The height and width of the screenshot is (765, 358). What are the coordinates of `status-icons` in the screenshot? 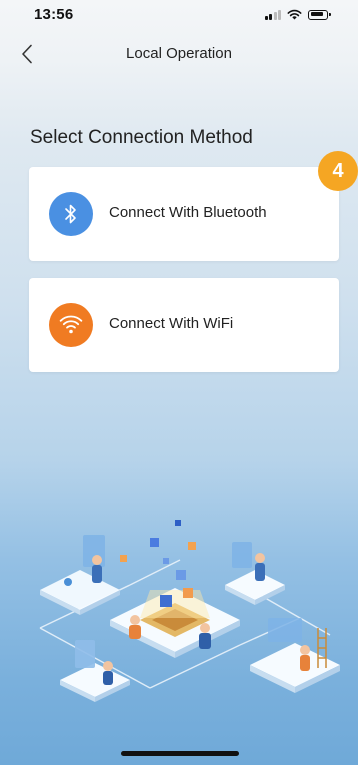 It's located at (297, 14).